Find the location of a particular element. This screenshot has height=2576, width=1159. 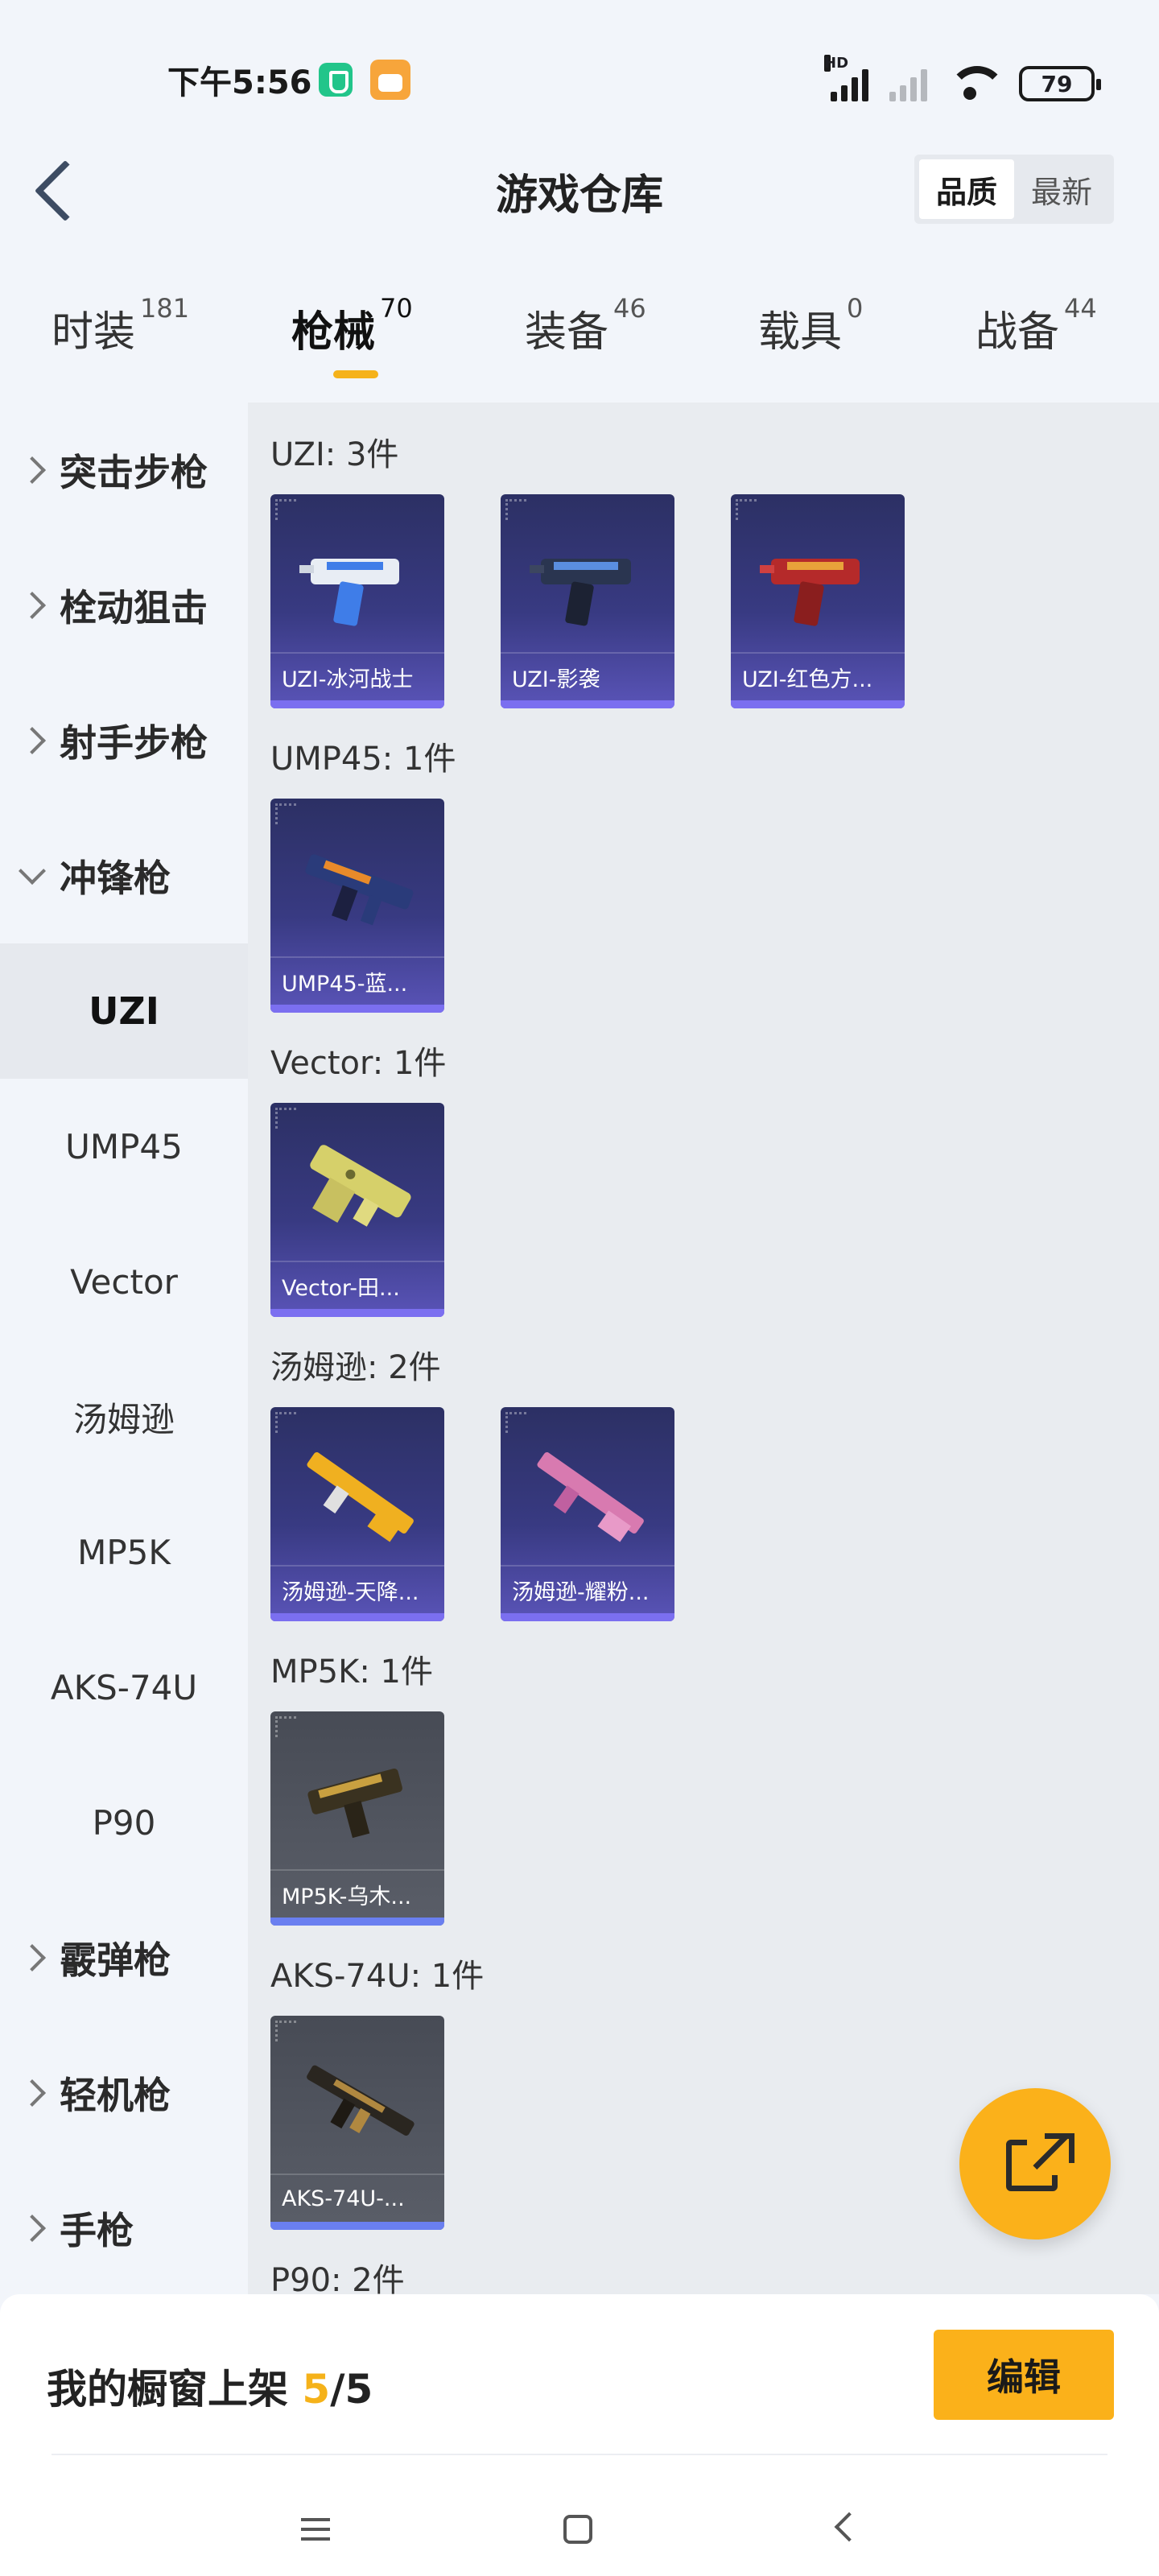

home-icon is located at coordinates (577, 2529).